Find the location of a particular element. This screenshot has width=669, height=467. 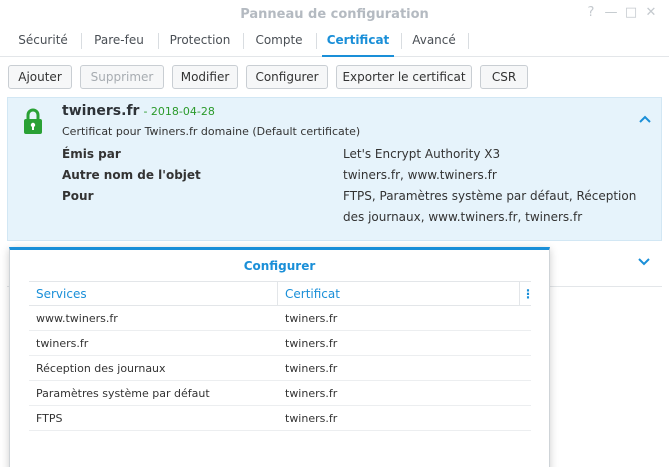

tab-pare-feu: Pare-feu is located at coordinates (119, 45).